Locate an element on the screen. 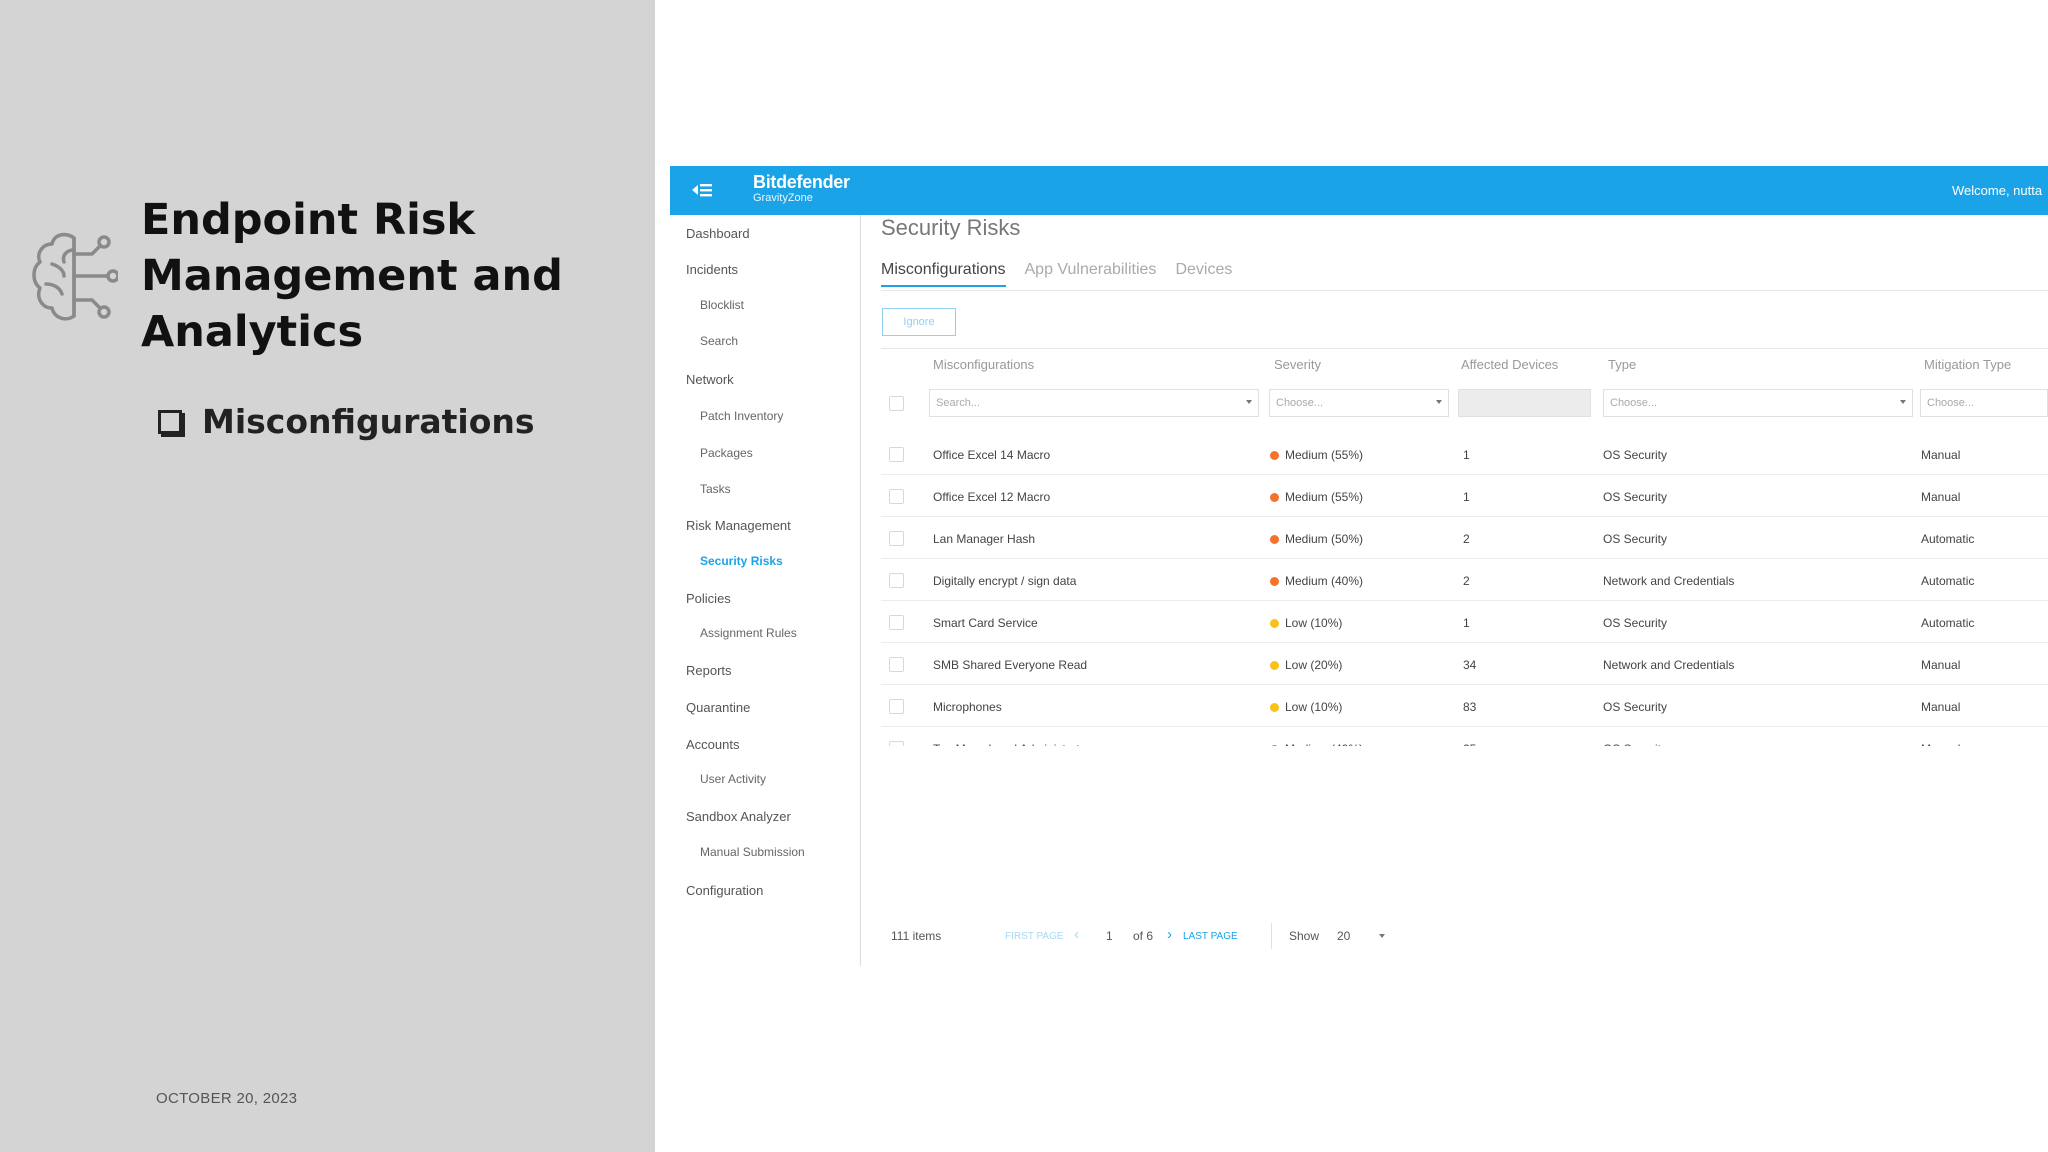  current-page: 1 is located at coordinates (1109, 936).